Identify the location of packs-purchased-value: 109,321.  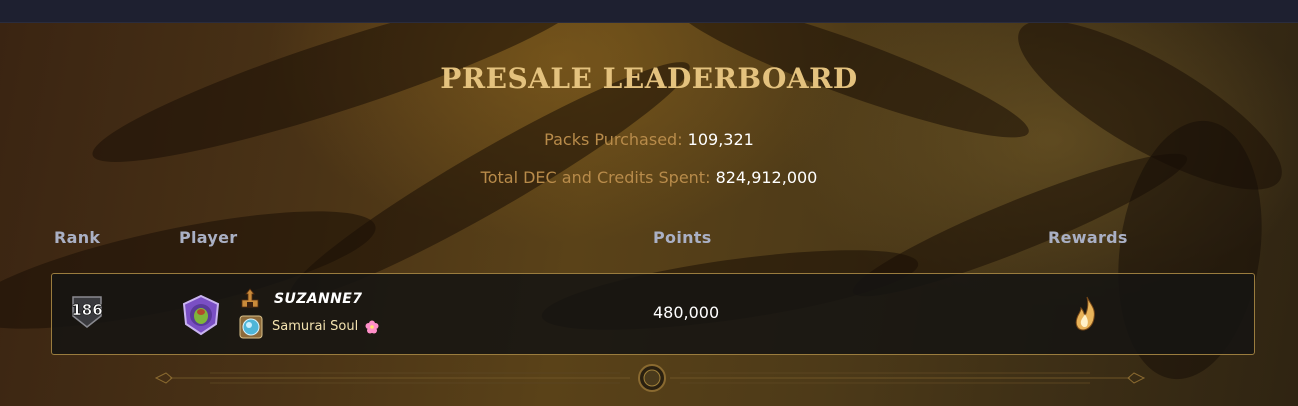
(720, 139).